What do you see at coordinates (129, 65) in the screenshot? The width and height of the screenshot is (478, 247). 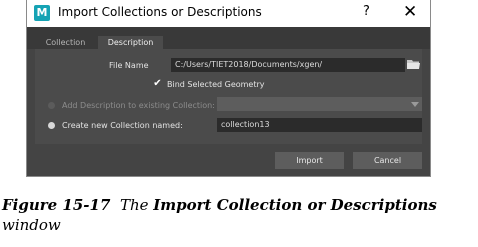 I see `file-name-label: File Name` at bounding box center [129, 65].